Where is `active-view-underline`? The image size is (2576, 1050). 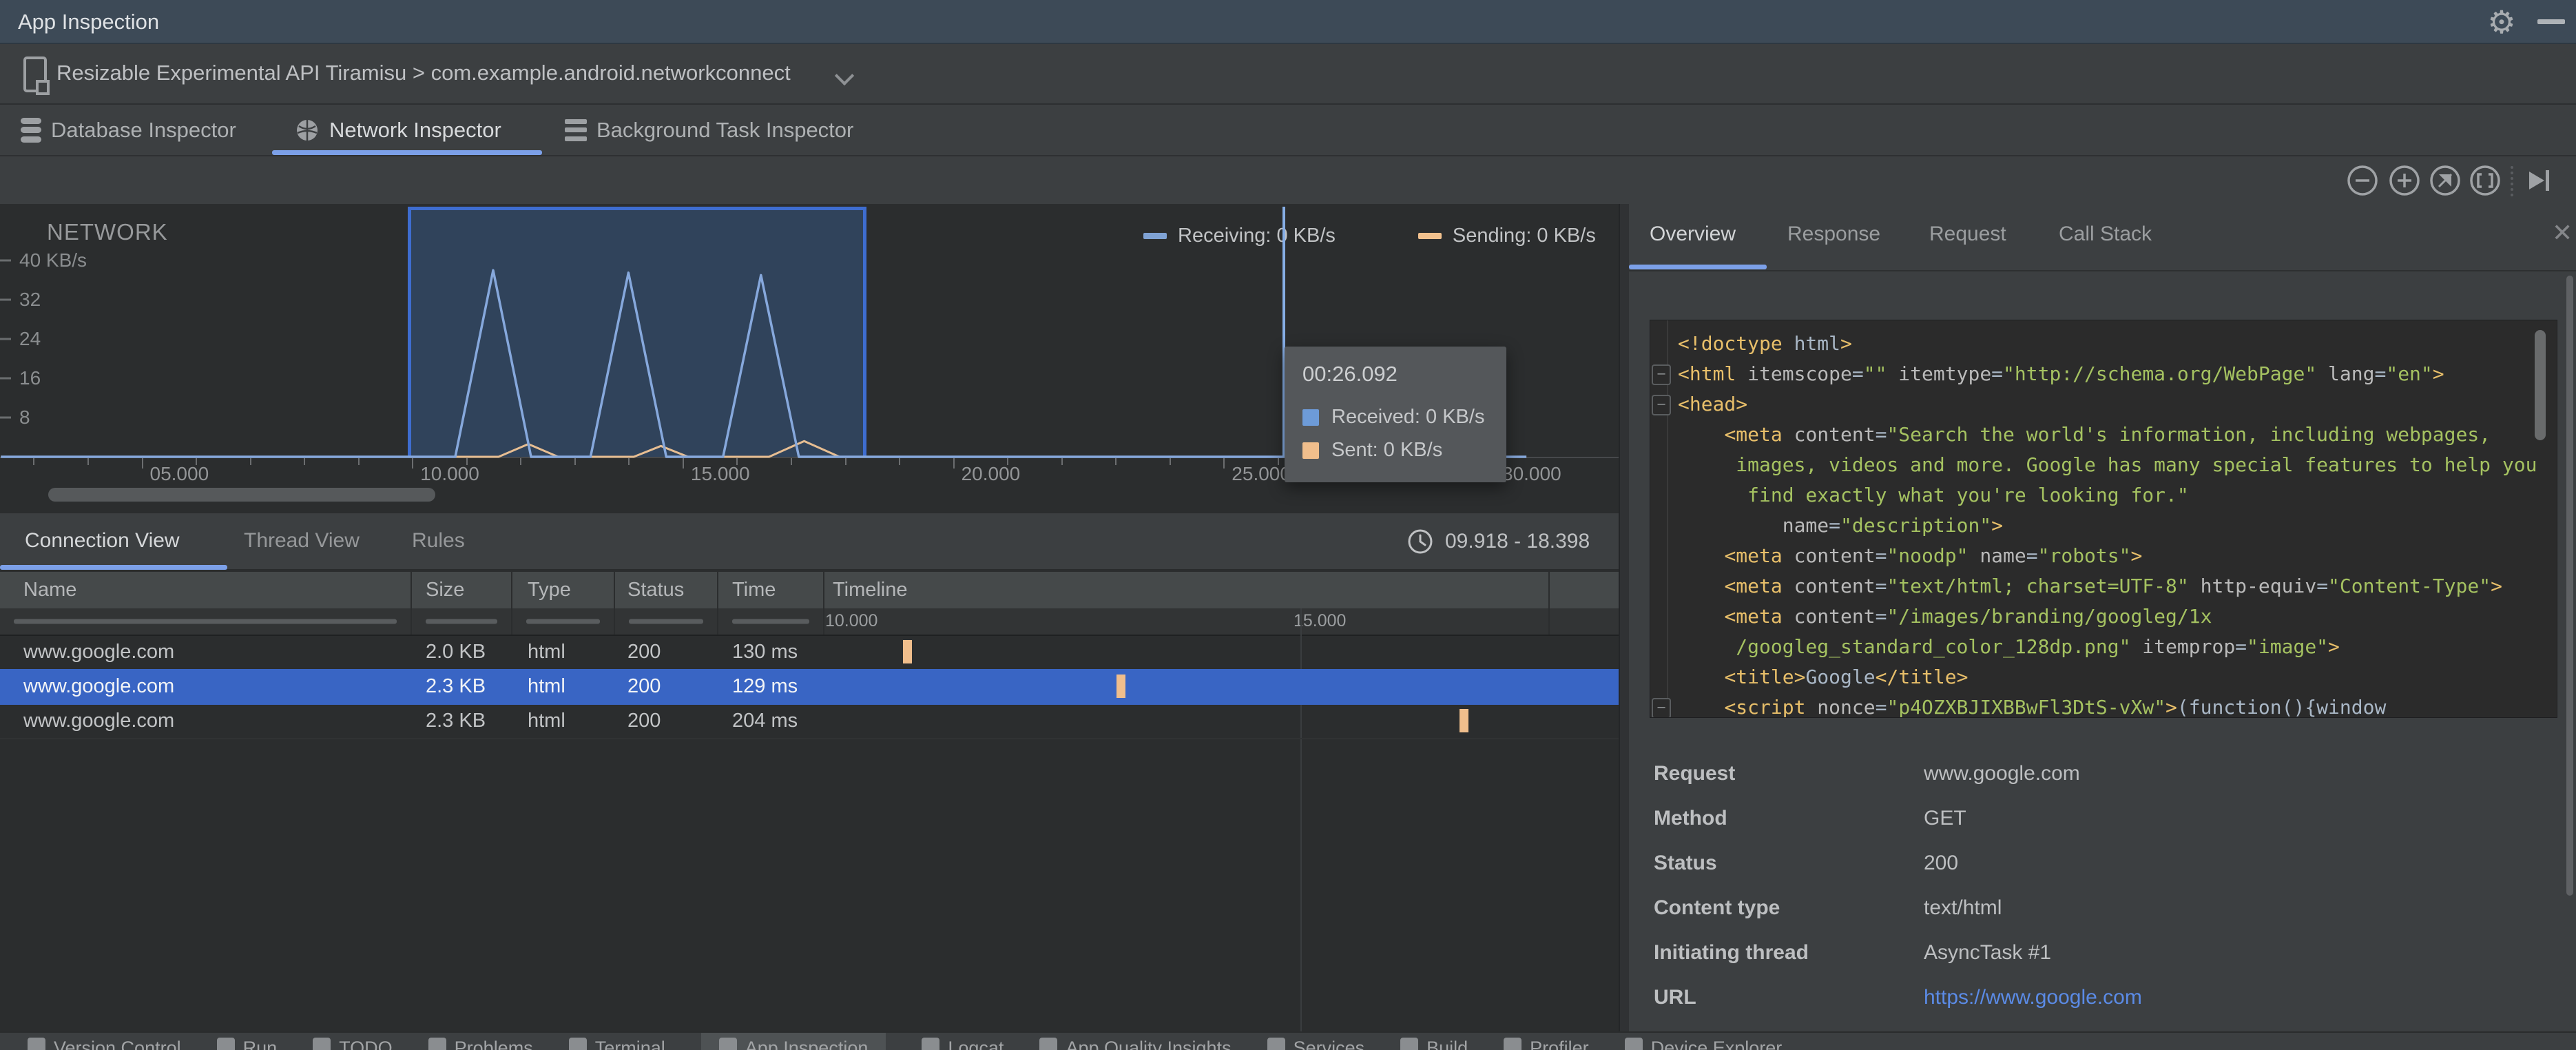 active-view-underline is located at coordinates (113, 567).